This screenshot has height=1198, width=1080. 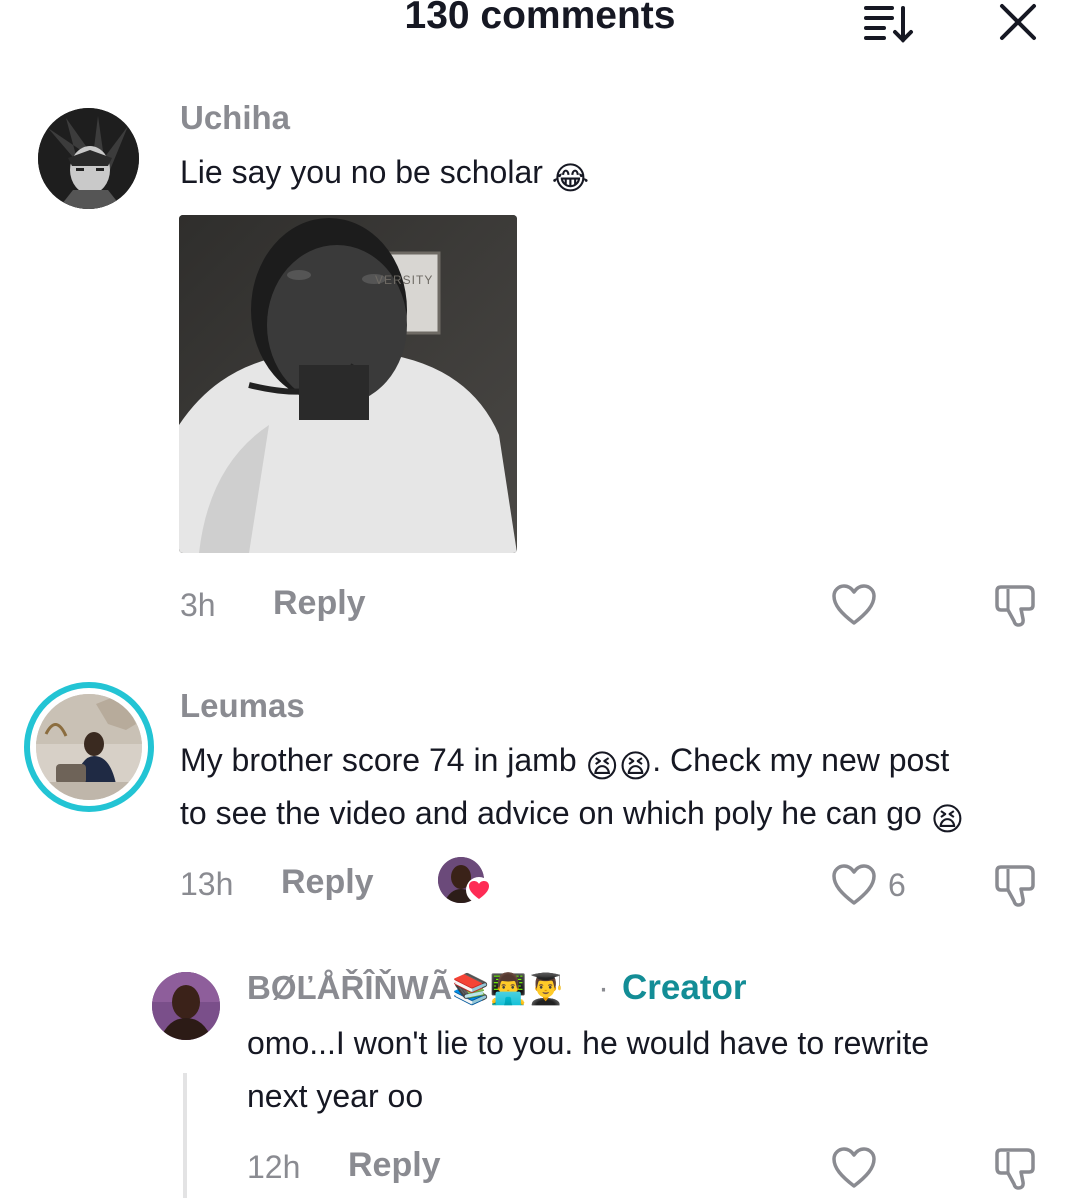 I want to click on comment-text: Lie say you no be scholar 😂, so click(x=384, y=175).